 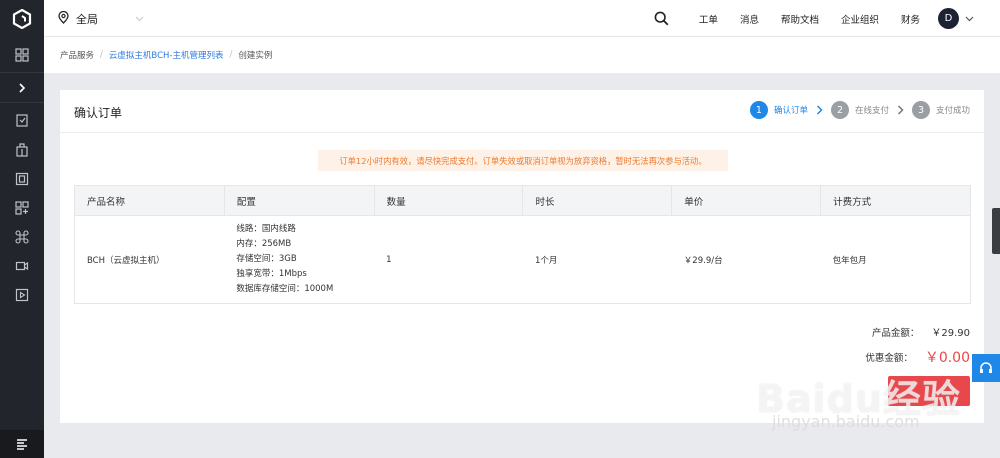 What do you see at coordinates (910, 19) in the screenshot?
I see `nav-finance: 财务` at bounding box center [910, 19].